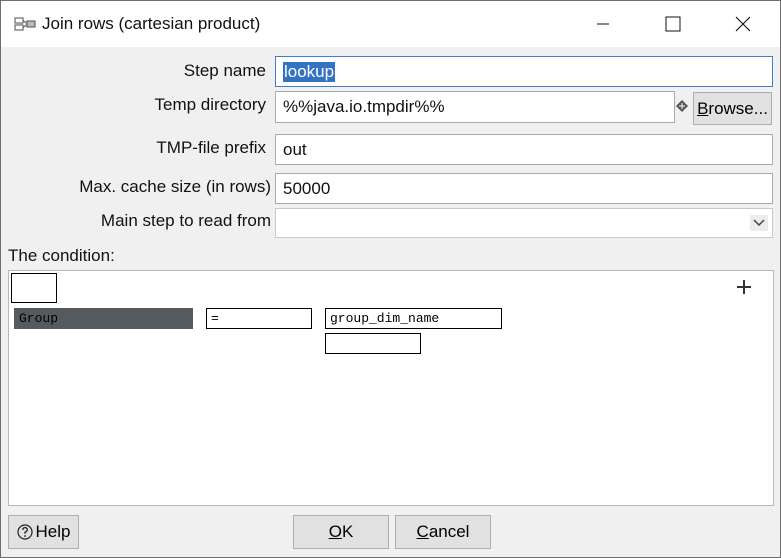 The width and height of the screenshot is (781, 558). Describe the element at coordinates (151, 23) in the screenshot. I see `window-title: Join rows (cartesian product)` at that location.